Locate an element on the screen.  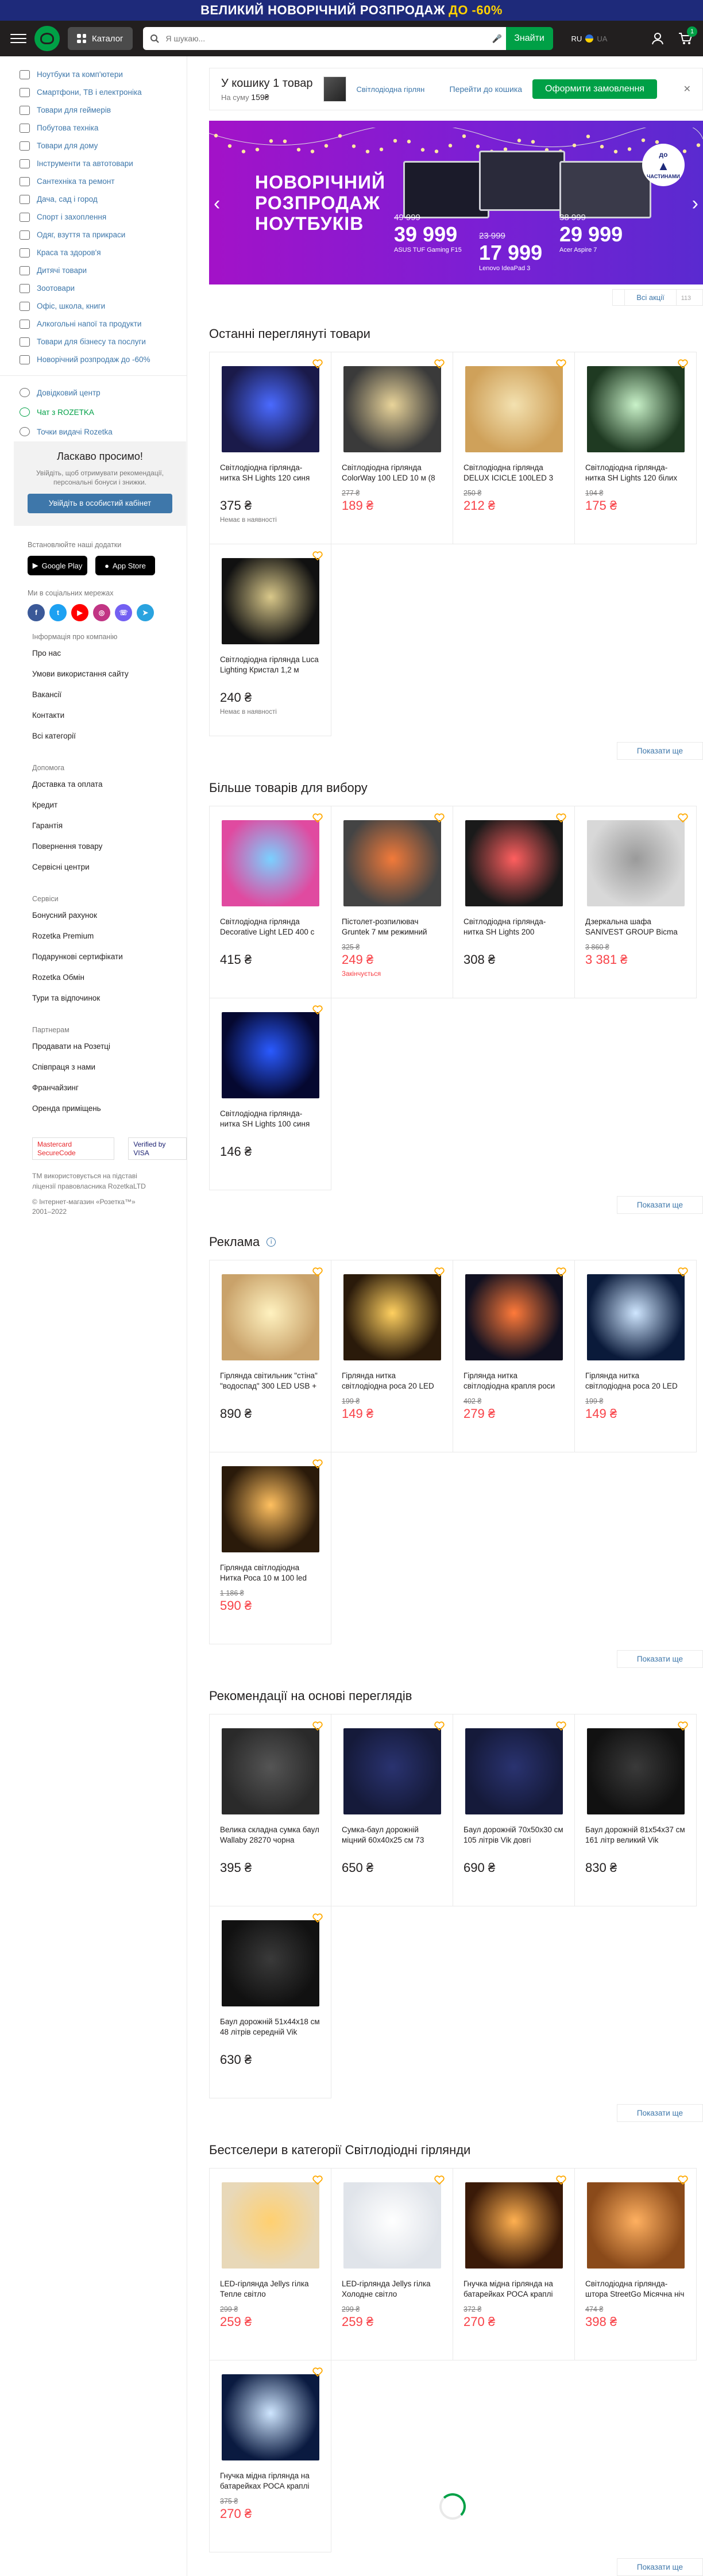
sidebar-category-item: Дача, сад і город is located at coordinates (96, 199).